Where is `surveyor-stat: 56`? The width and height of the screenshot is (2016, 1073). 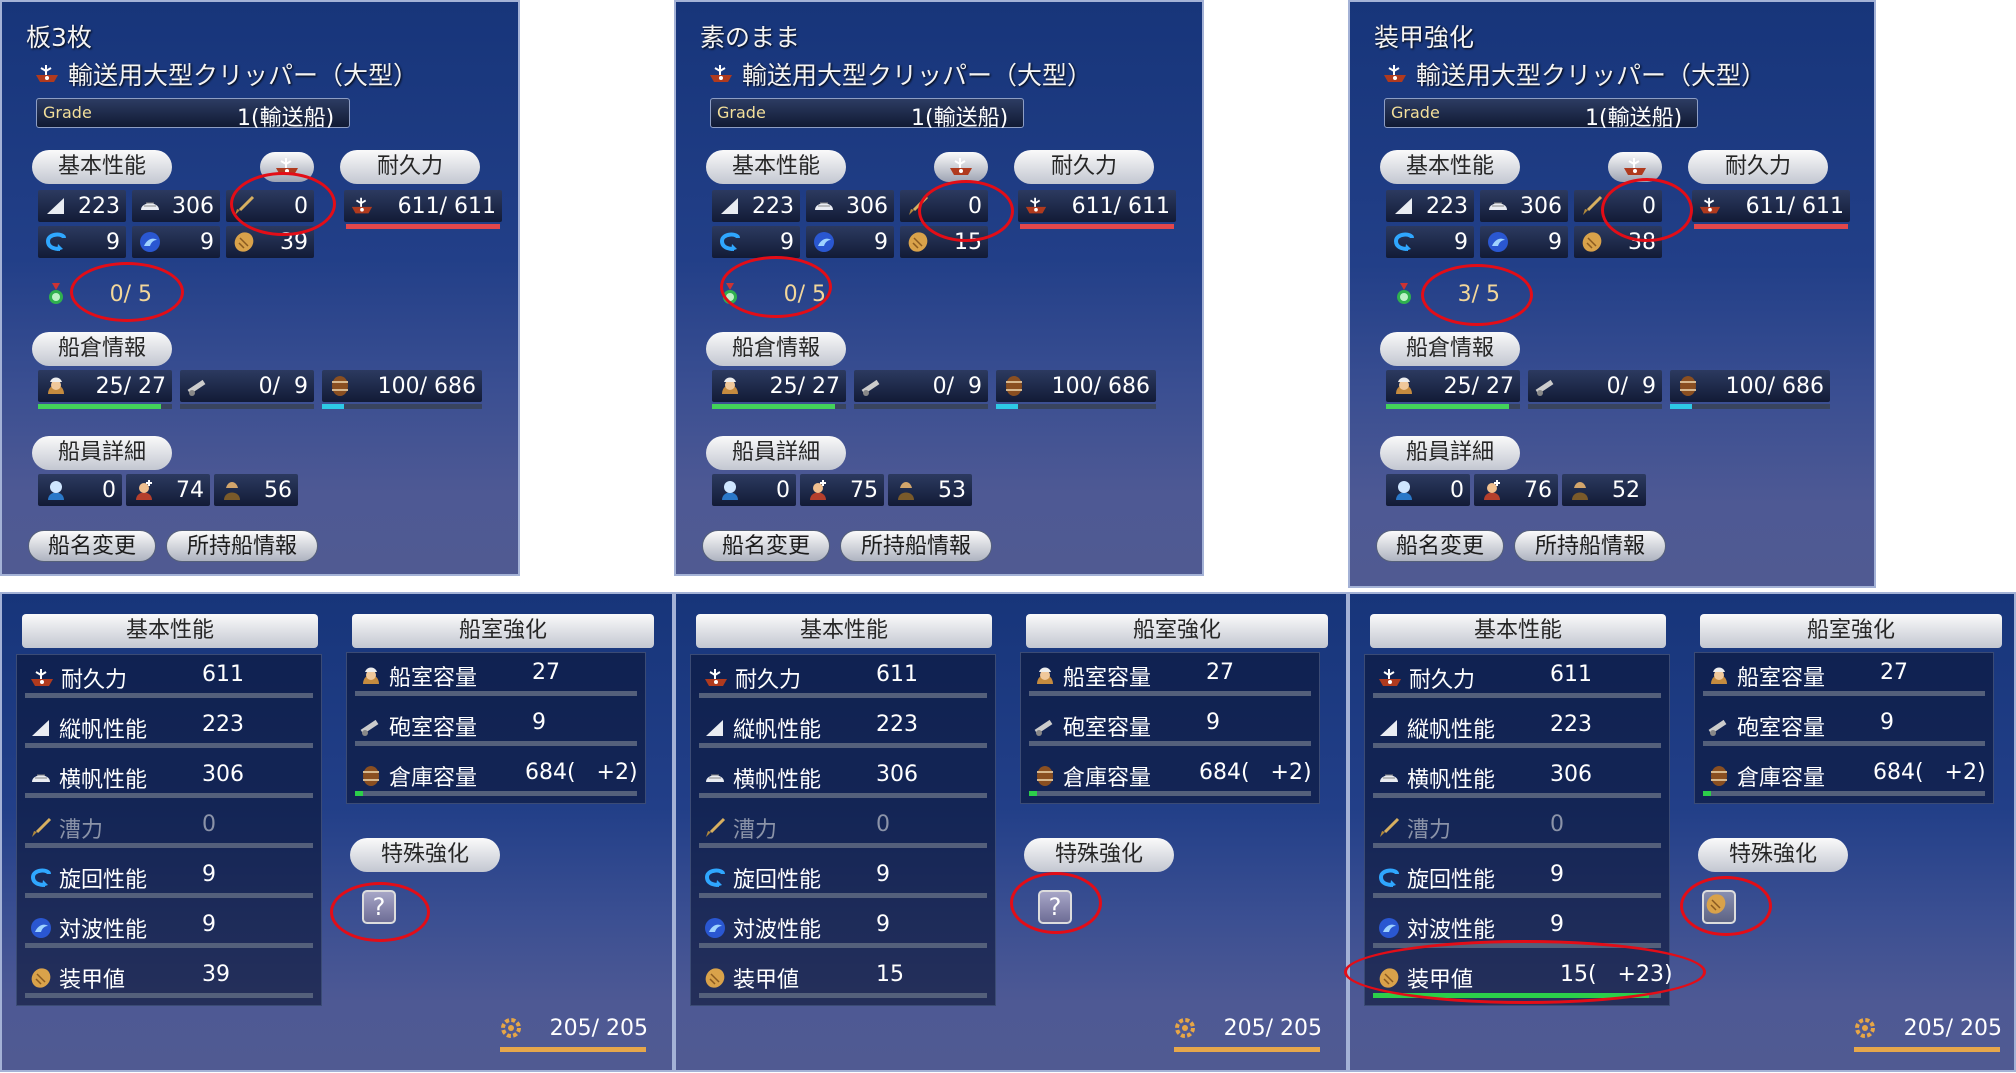
surveyor-stat: 56 is located at coordinates (256, 490).